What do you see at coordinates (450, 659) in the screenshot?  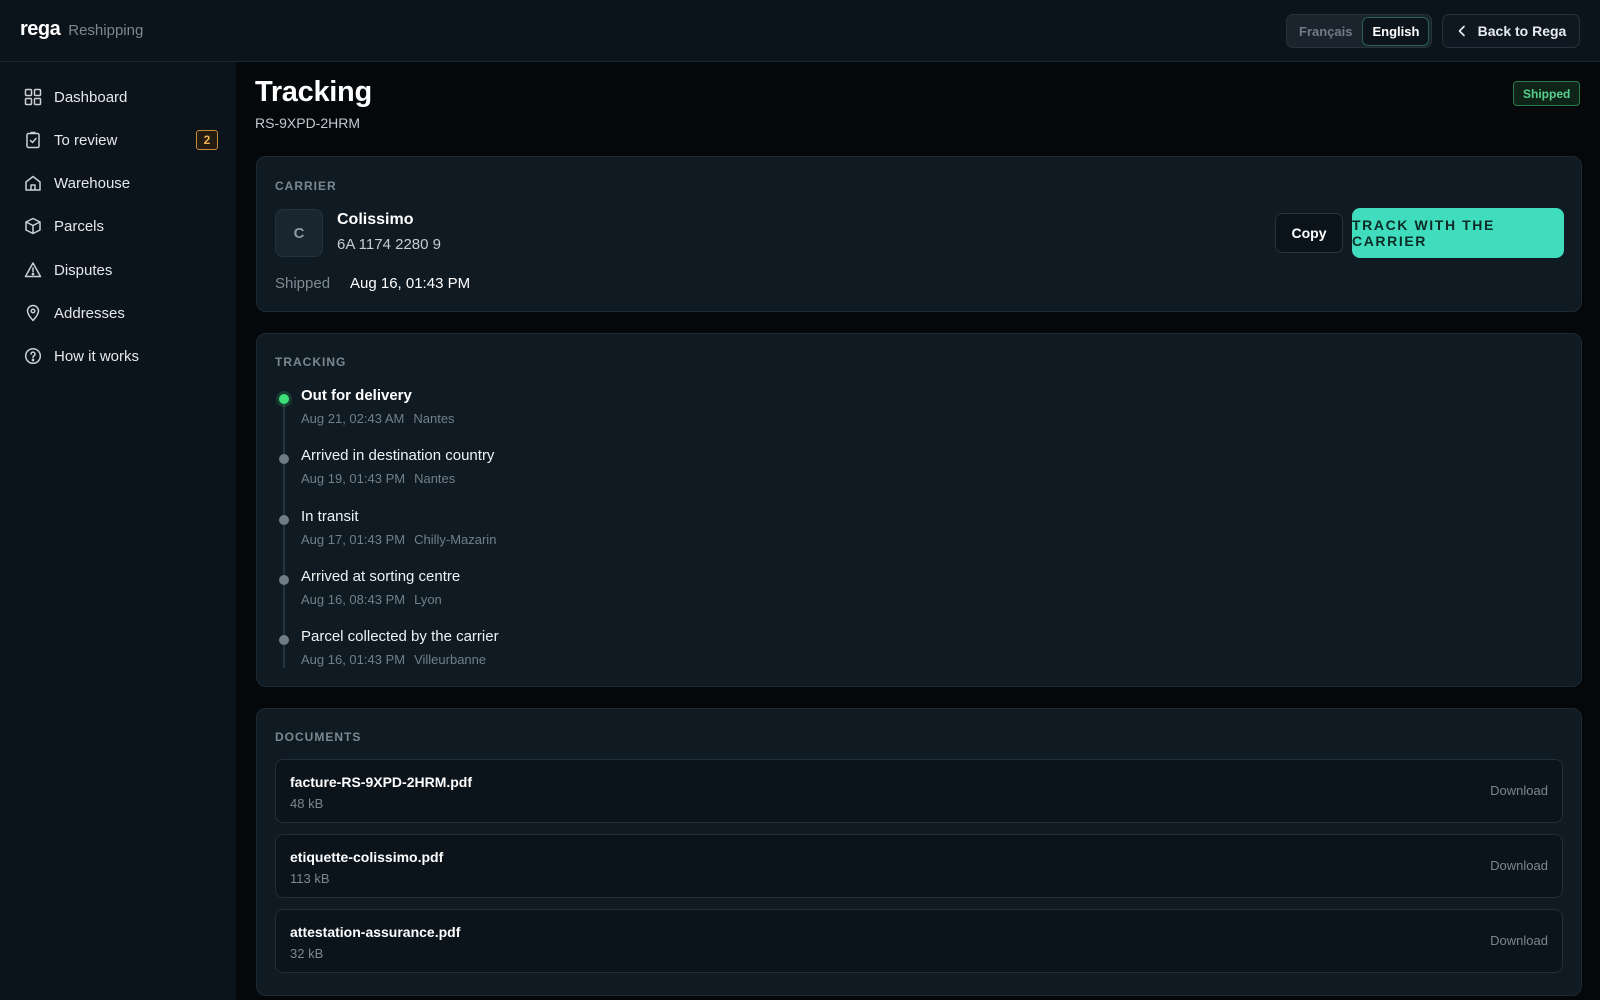 I see `event-location: Villeurbanne` at bounding box center [450, 659].